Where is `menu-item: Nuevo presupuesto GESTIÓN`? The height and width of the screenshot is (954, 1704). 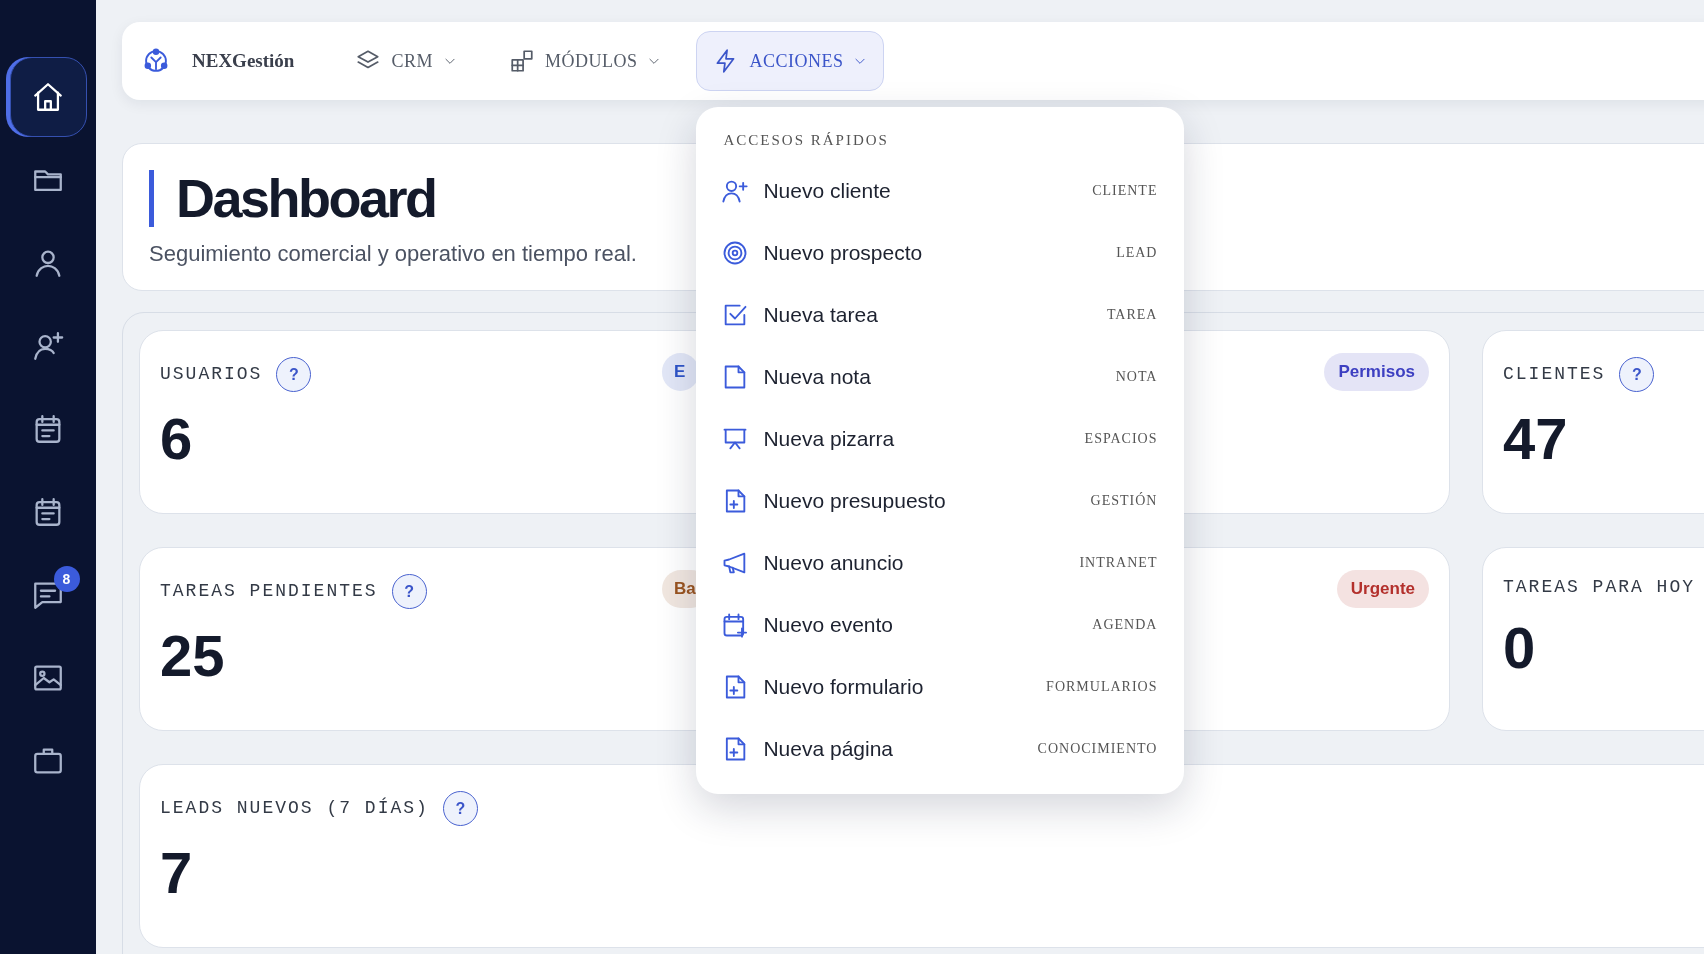
menu-item: Nuevo presupuesto GESTIÓN is located at coordinates (939, 500).